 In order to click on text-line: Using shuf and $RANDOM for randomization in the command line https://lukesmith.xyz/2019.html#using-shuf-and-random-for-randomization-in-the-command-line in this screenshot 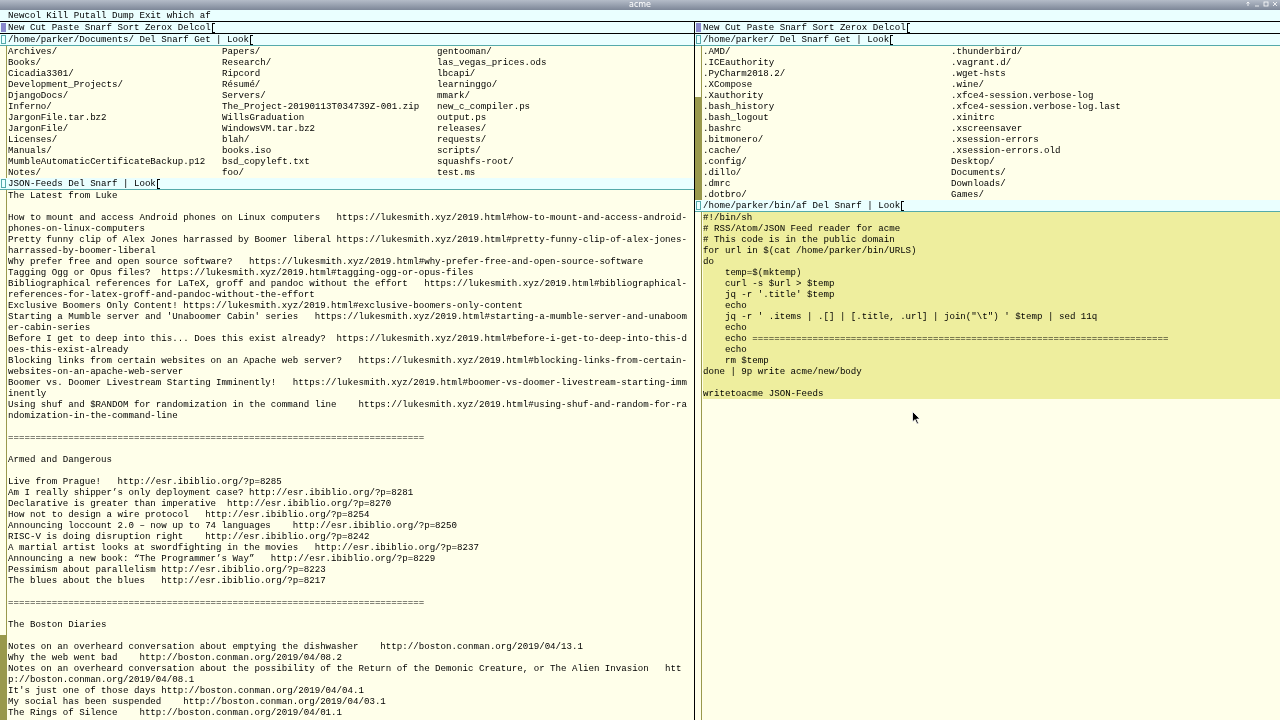, I will do `click(347, 410)`.